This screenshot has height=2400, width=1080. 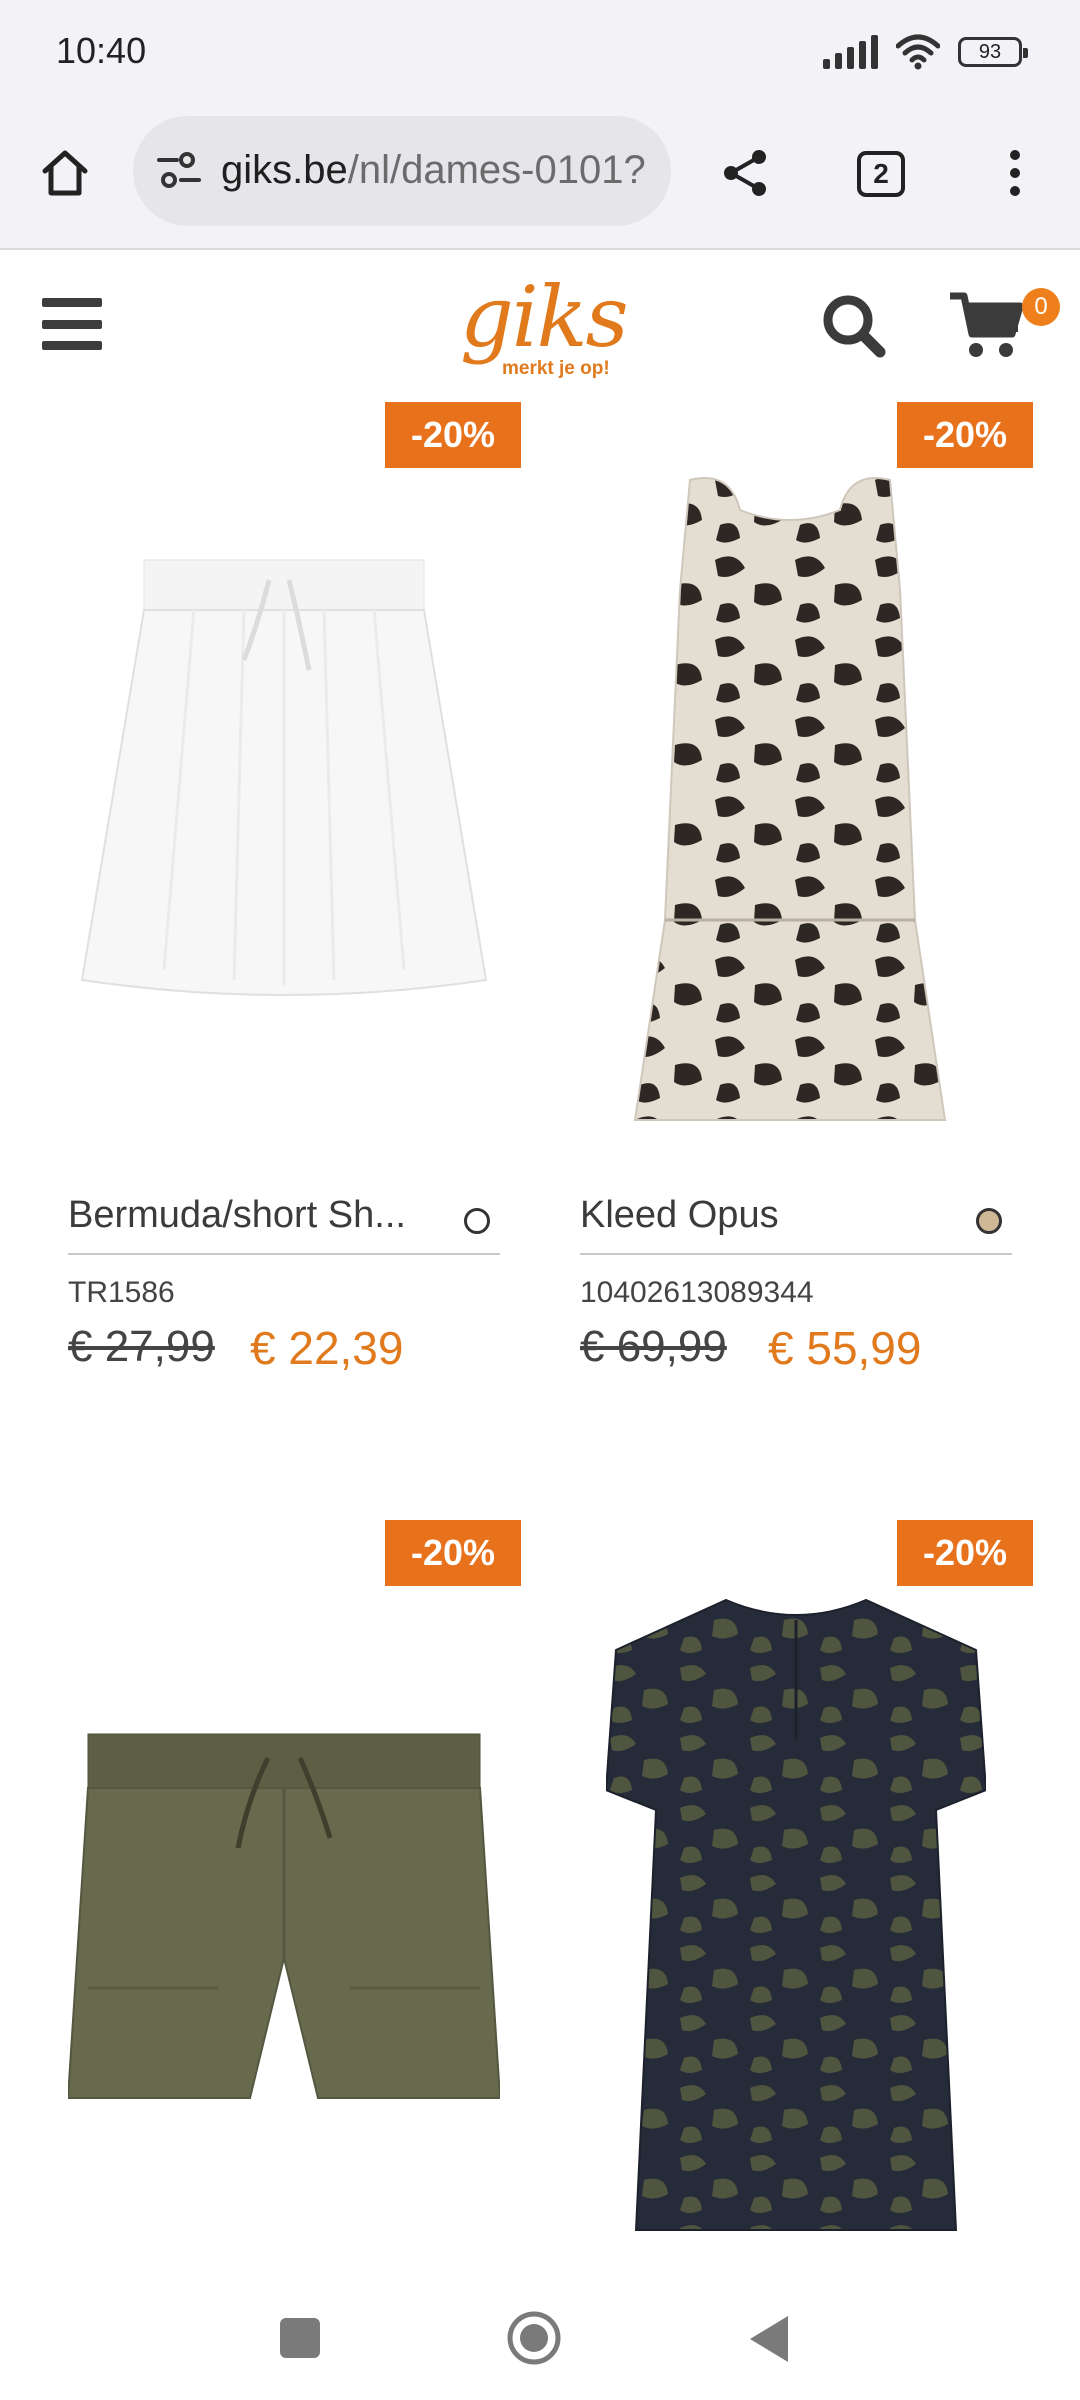 I want to click on home-icon, so click(x=65, y=173).